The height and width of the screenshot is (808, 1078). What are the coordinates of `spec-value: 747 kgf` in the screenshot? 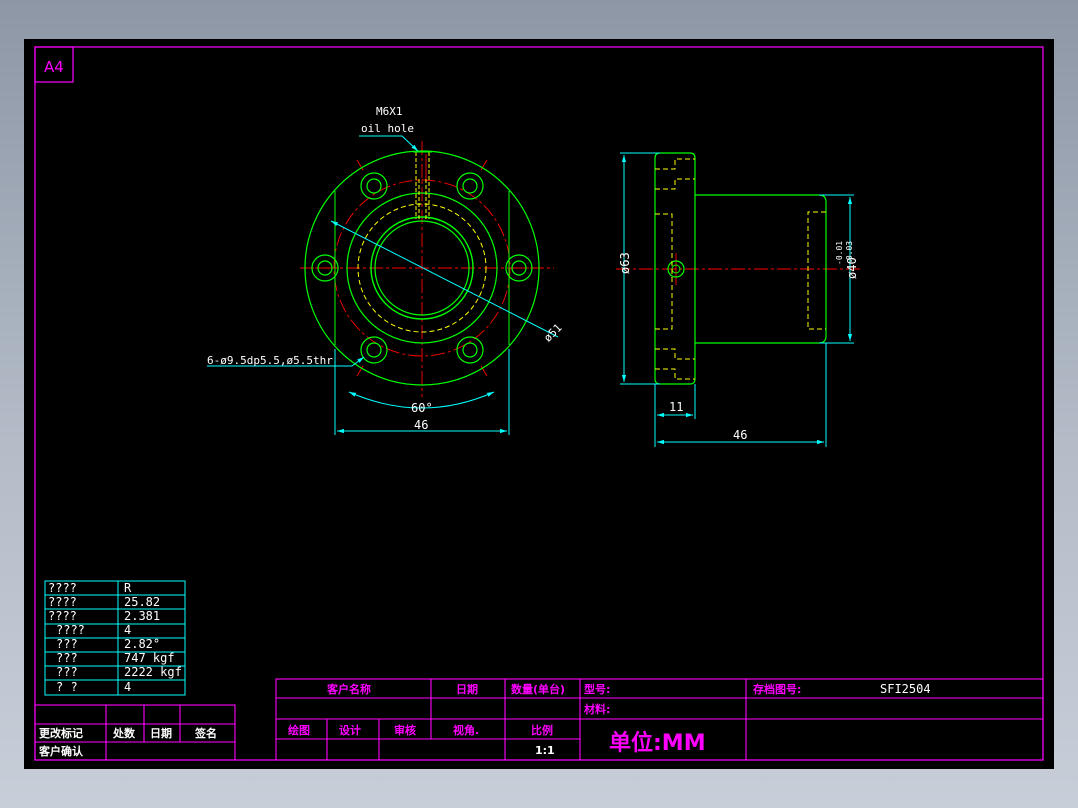 It's located at (149, 658).